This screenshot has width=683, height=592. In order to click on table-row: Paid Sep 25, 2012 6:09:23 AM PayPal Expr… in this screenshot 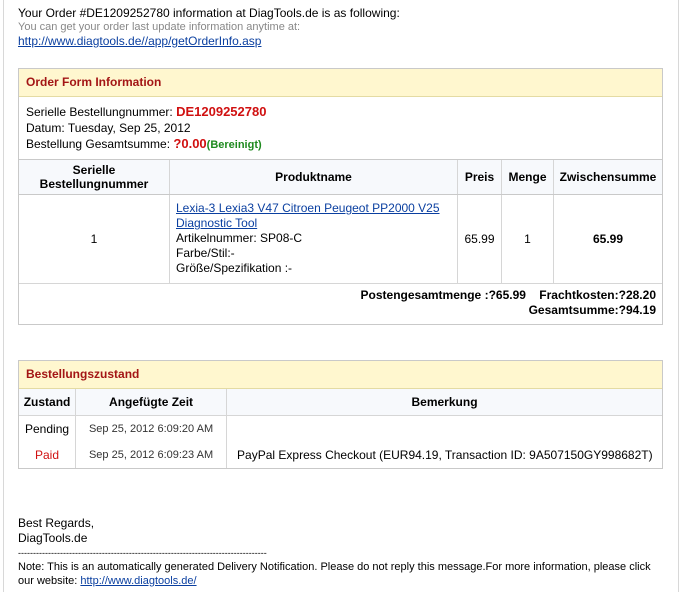, I will do `click(340, 455)`.